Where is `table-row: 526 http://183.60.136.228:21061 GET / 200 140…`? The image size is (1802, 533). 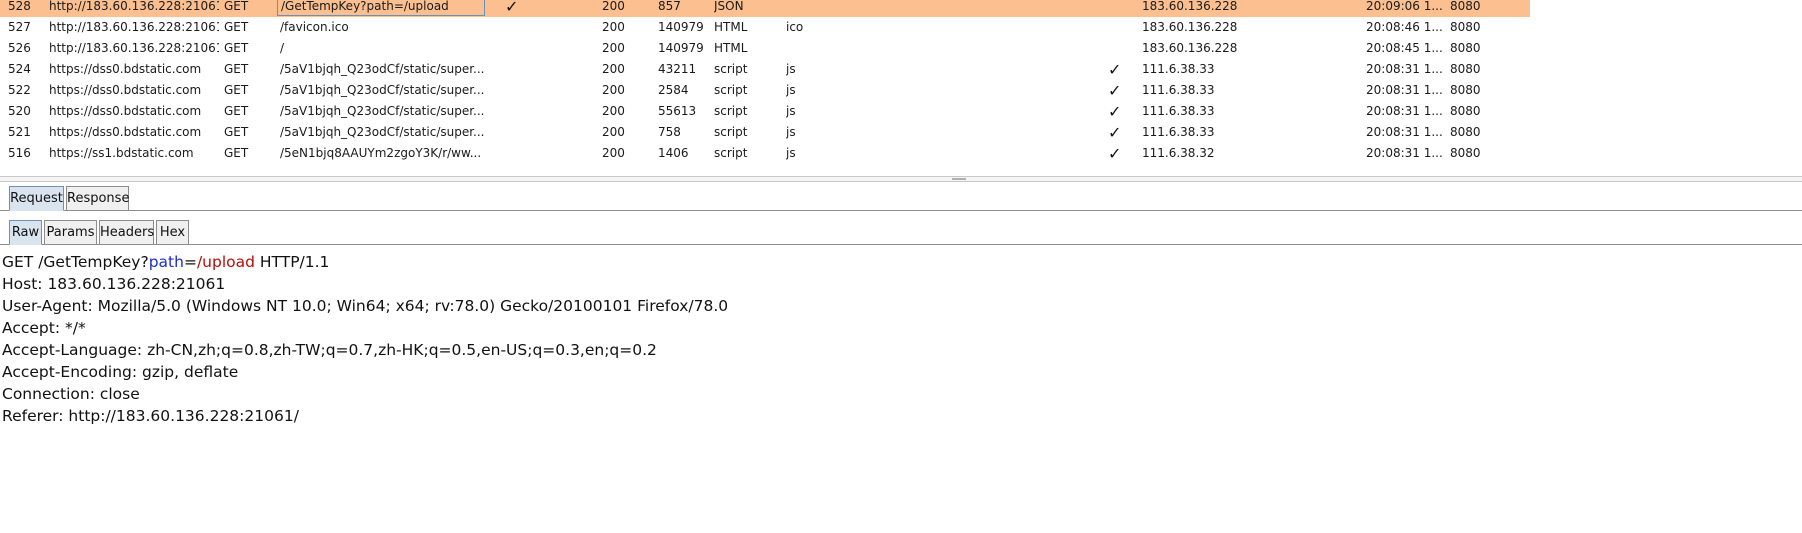 table-row: 526 http://183.60.136.228:21061 GET / 200 140… is located at coordinates (765, 48).